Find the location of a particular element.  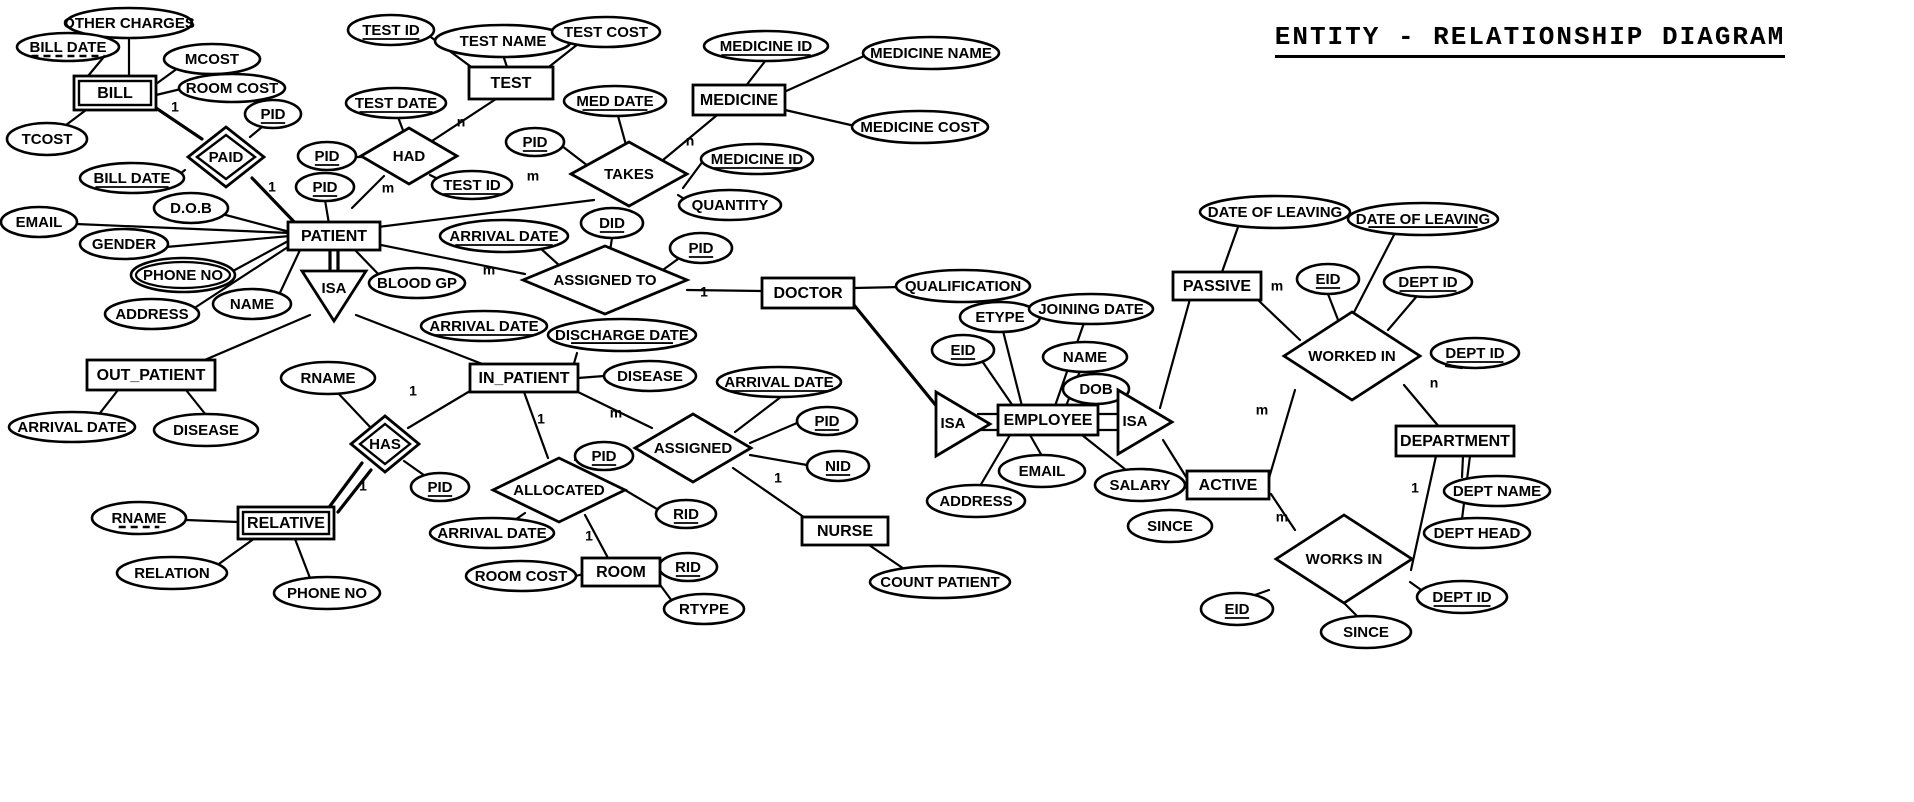

entity-label: NURSE is located at coordinates (845, 531).